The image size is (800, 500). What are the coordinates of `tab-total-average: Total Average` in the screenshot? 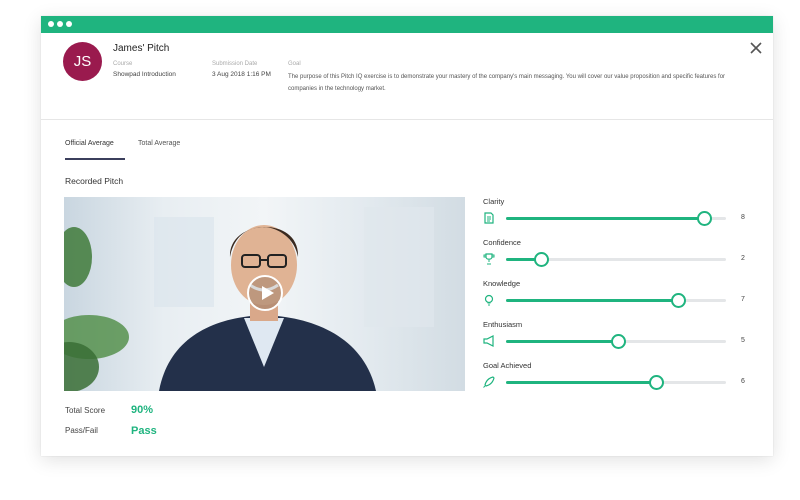 It's located at (159, 143).